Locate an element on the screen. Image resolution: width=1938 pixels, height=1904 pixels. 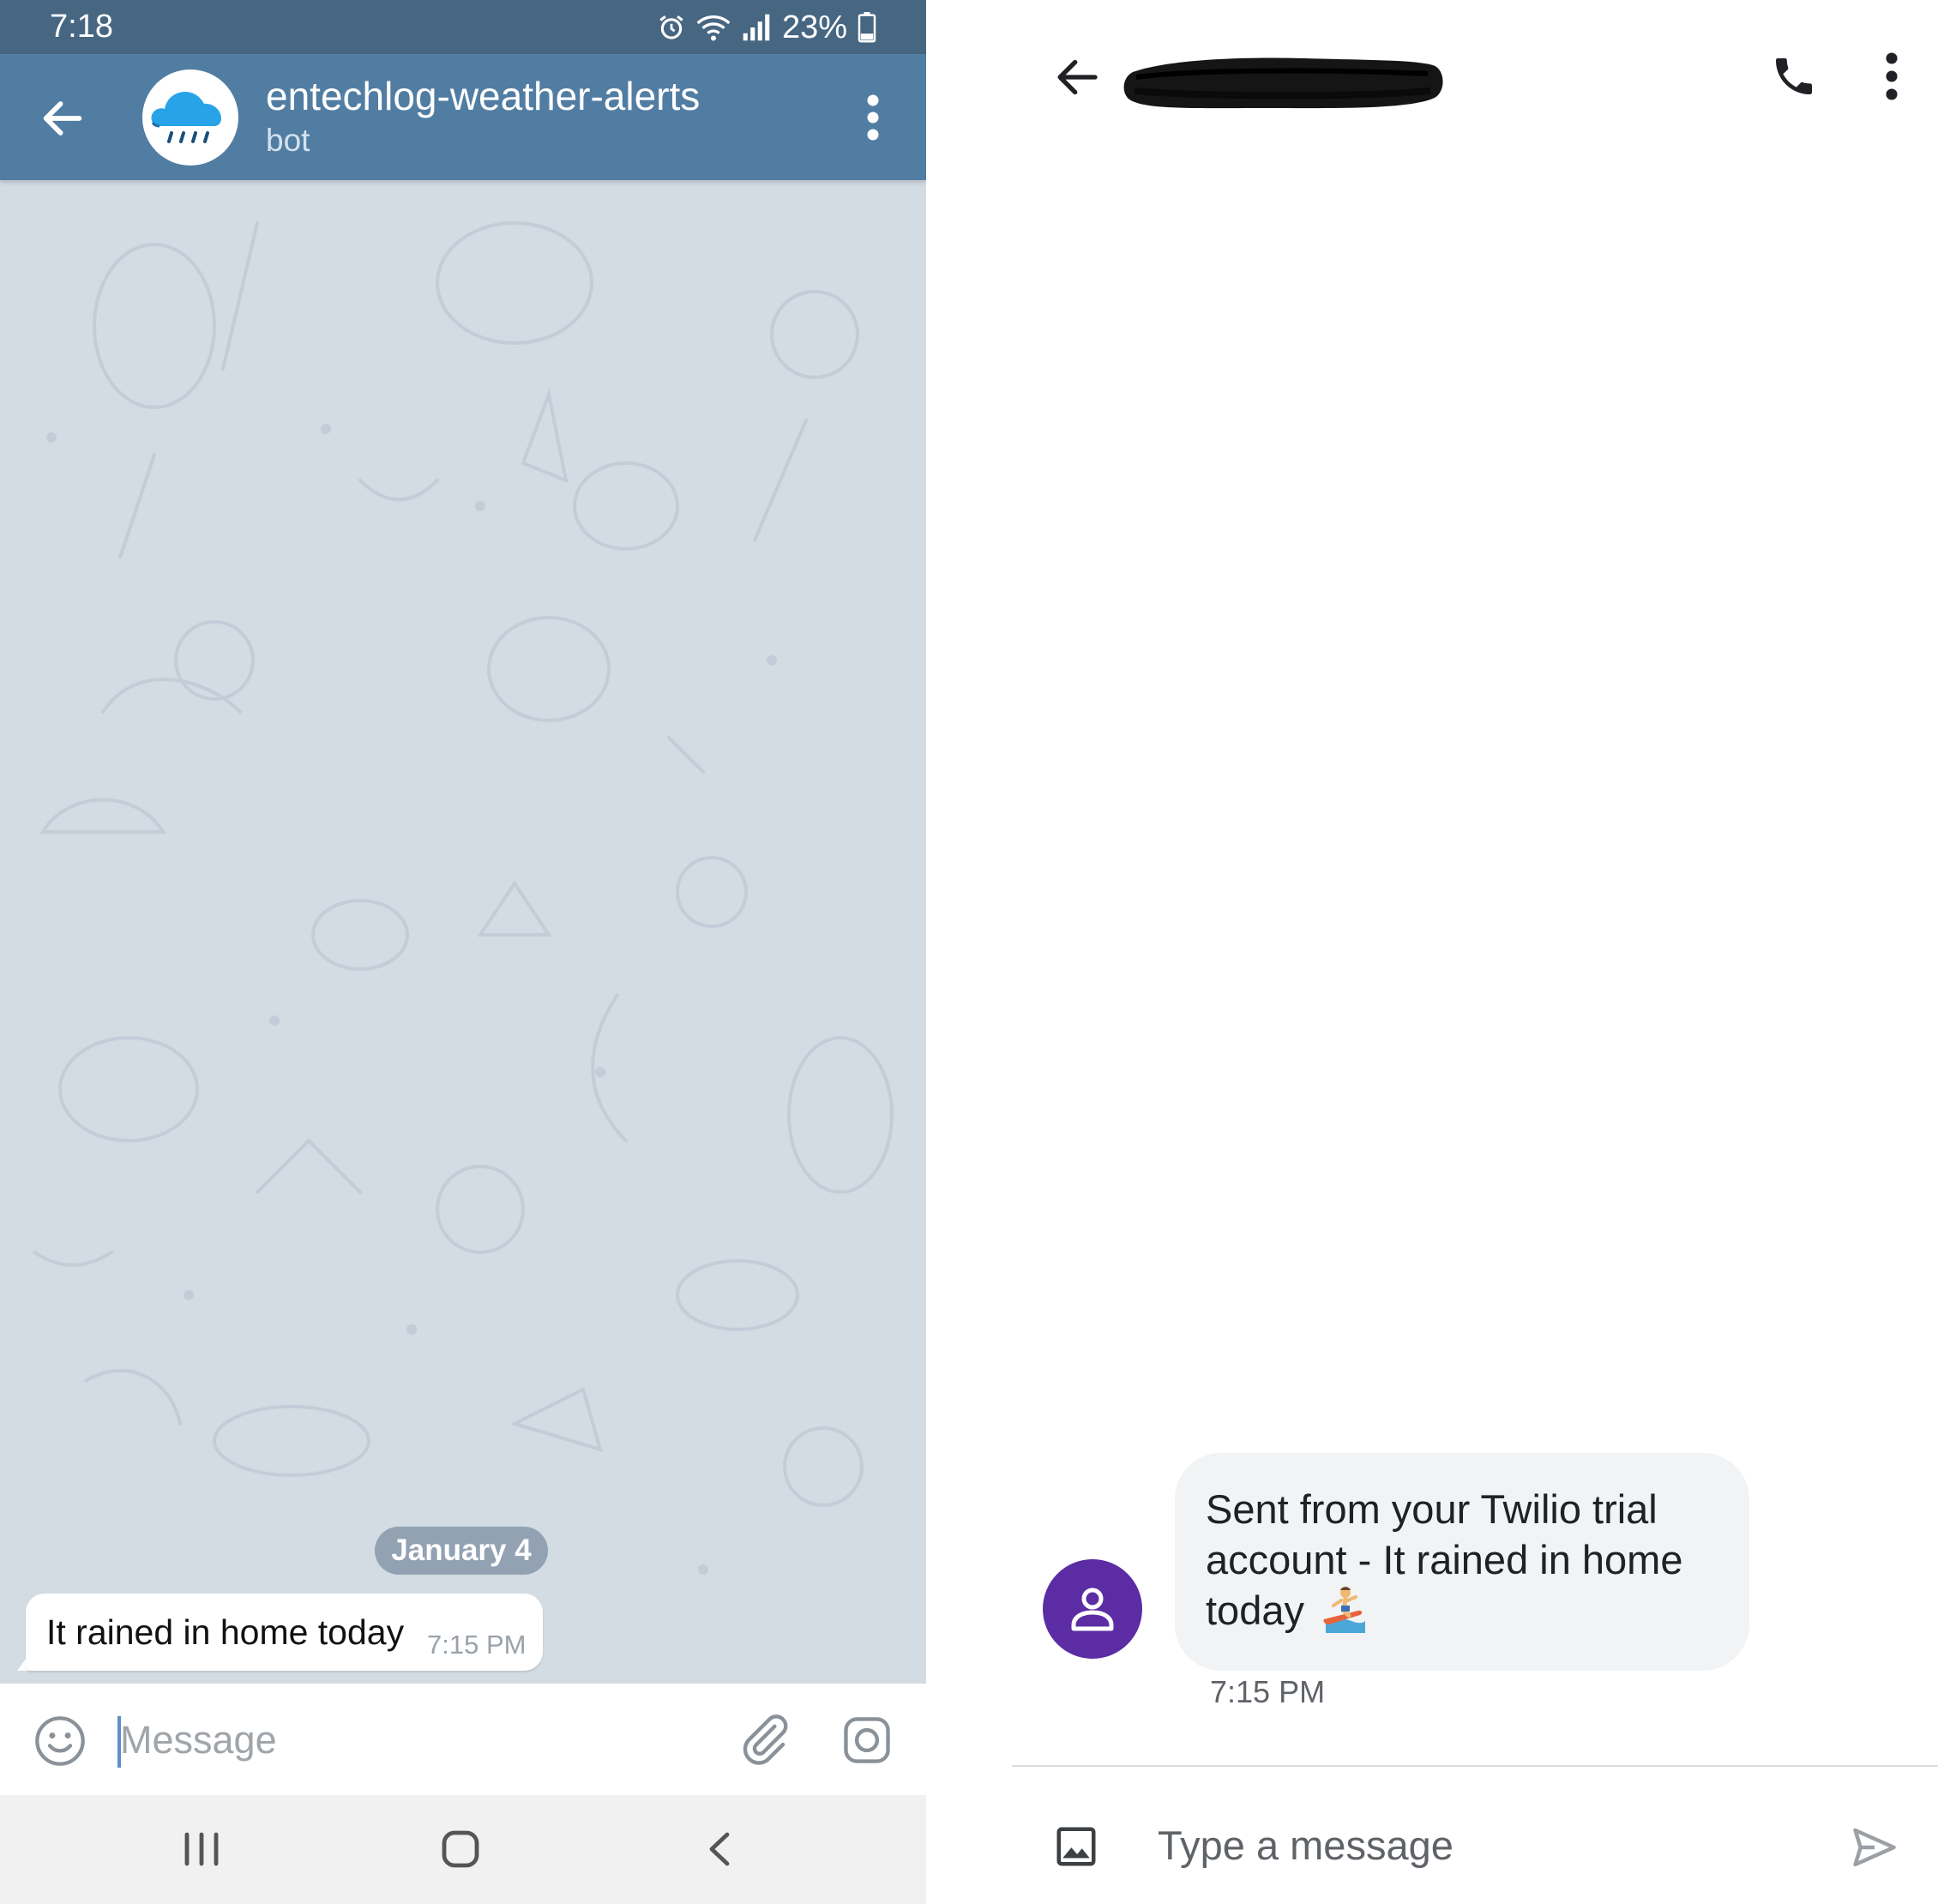
system-navbar is located at coordinates (463, 1850).